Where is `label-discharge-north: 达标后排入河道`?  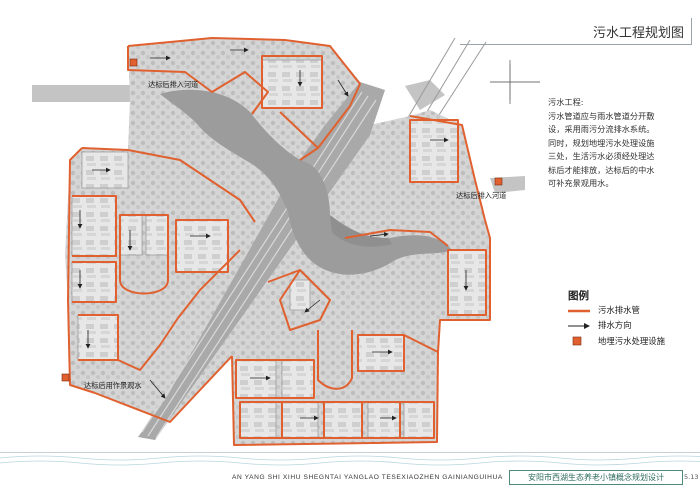 label-discharge-north: 达标后排入河道 is located at coordinates (173, 84).